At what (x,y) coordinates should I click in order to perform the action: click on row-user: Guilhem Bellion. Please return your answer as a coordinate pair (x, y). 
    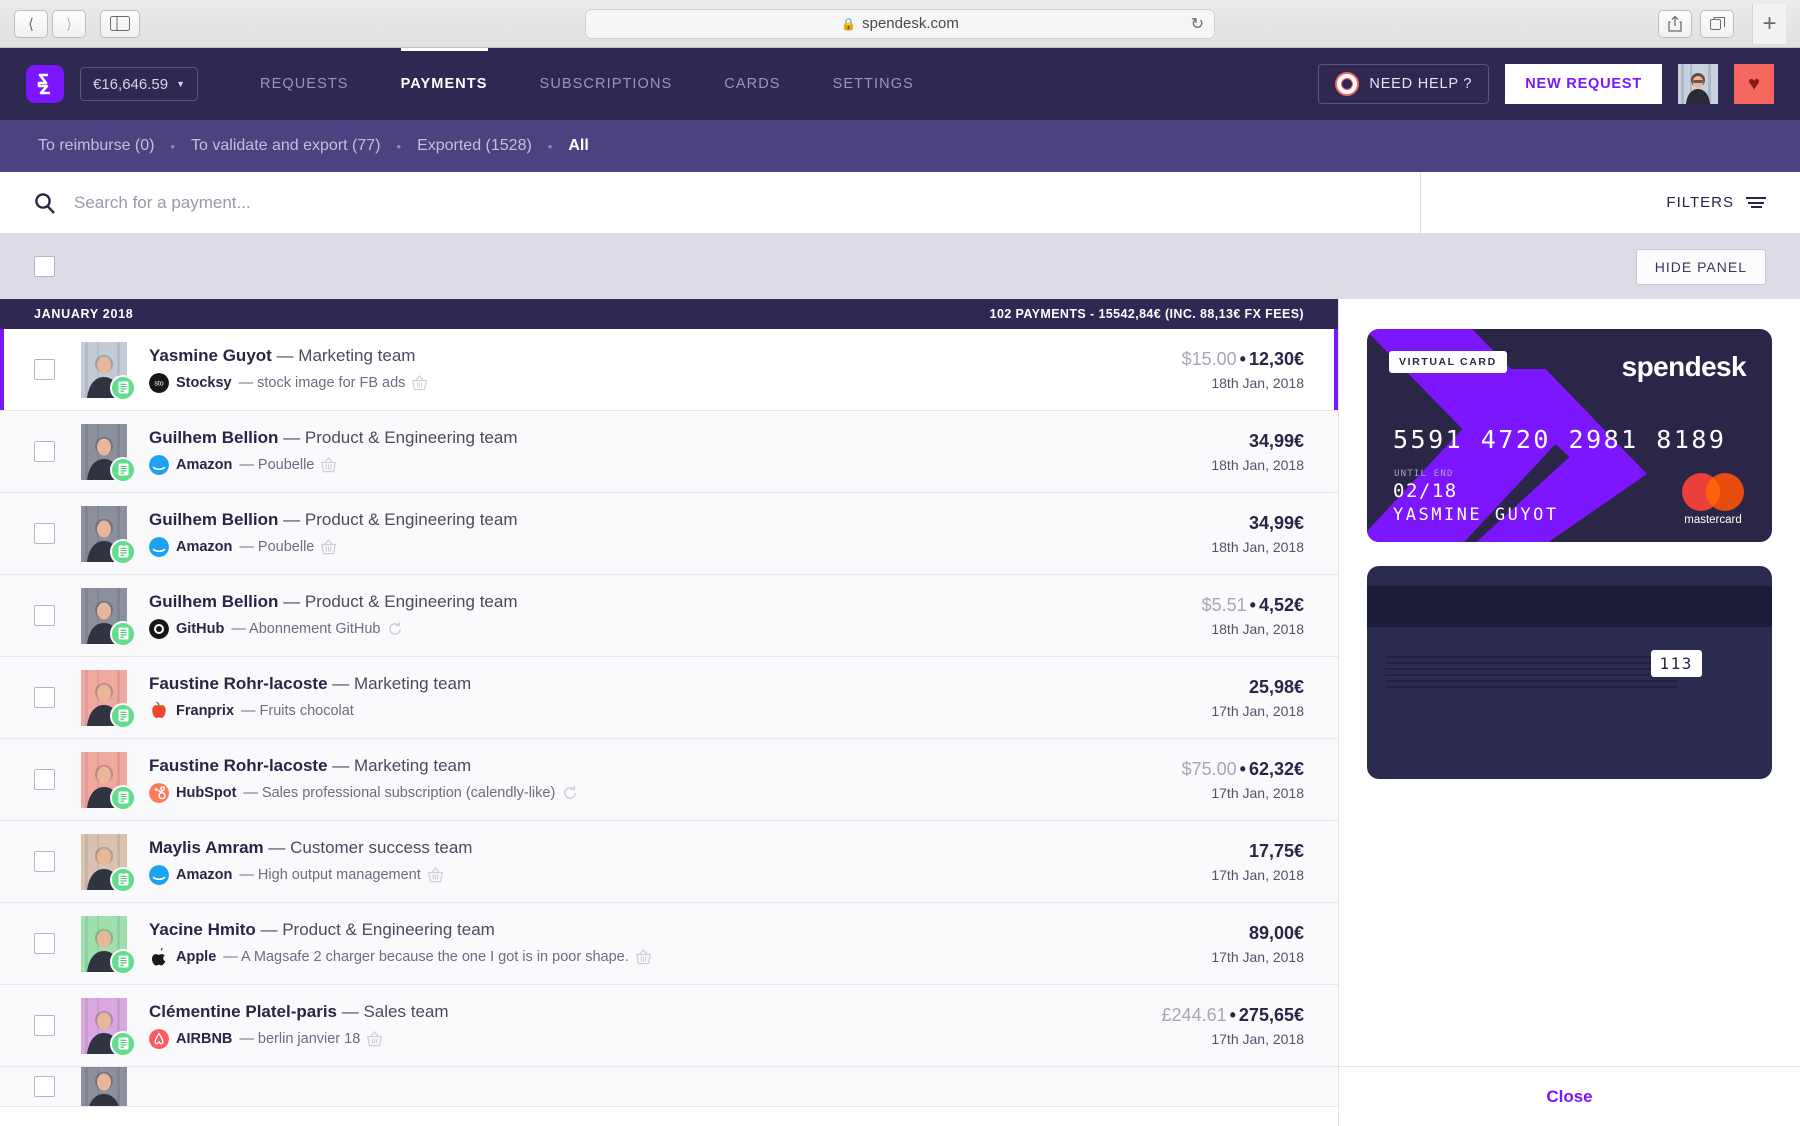
    Looking at the image, I should click on (214, 519).